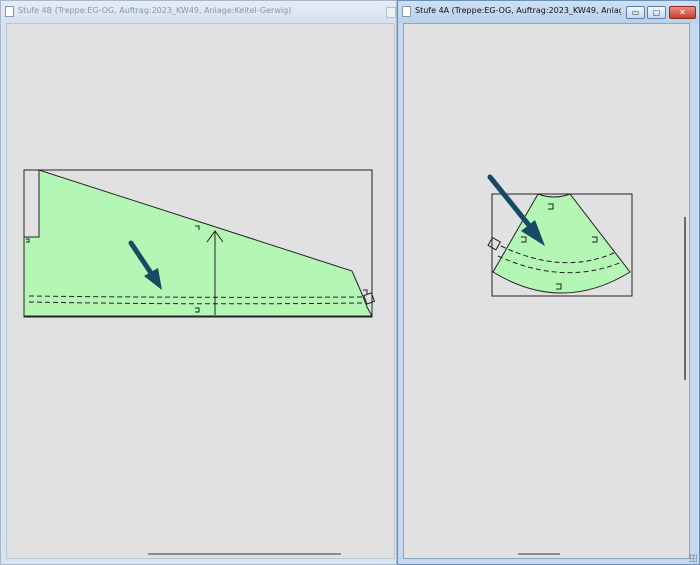  What do you see at coordinates (539, 554) in the screenshot?
I see `right-horizontal-scrollbar` at bounding box center [539, 554].